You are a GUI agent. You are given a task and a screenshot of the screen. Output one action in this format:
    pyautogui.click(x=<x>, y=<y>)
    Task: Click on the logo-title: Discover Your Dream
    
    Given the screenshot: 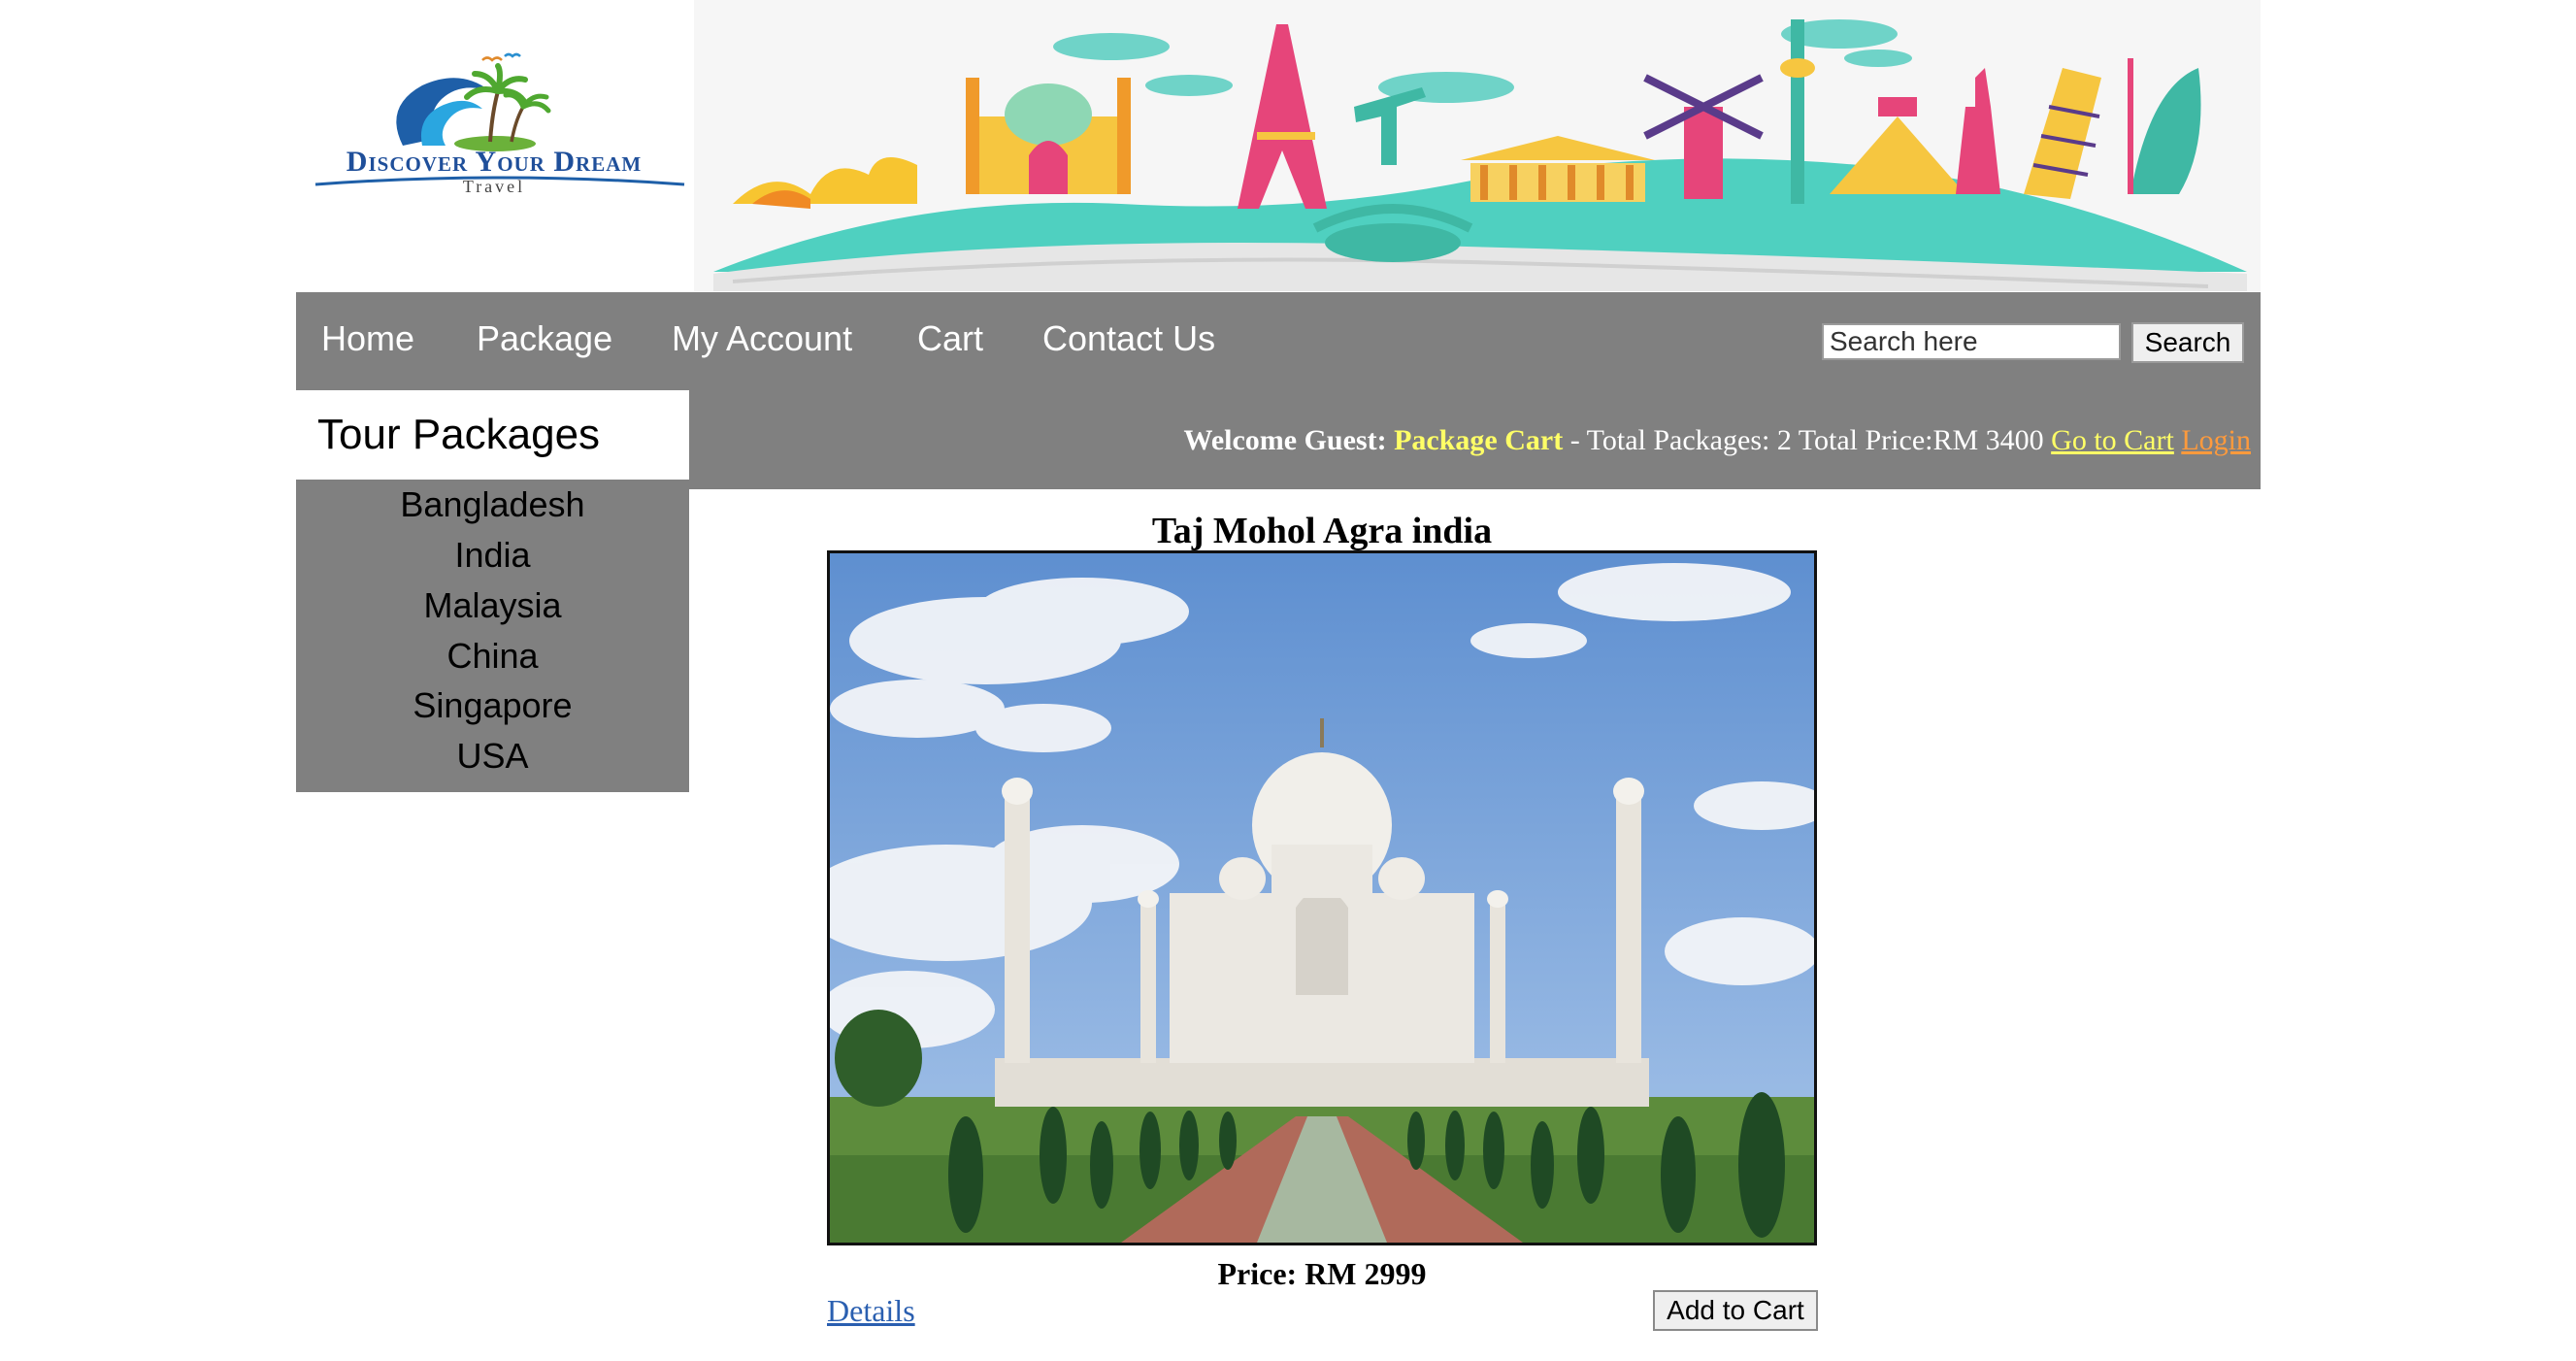 What is the action you would take?
    pyautogui.click(x=494, y=162)
    